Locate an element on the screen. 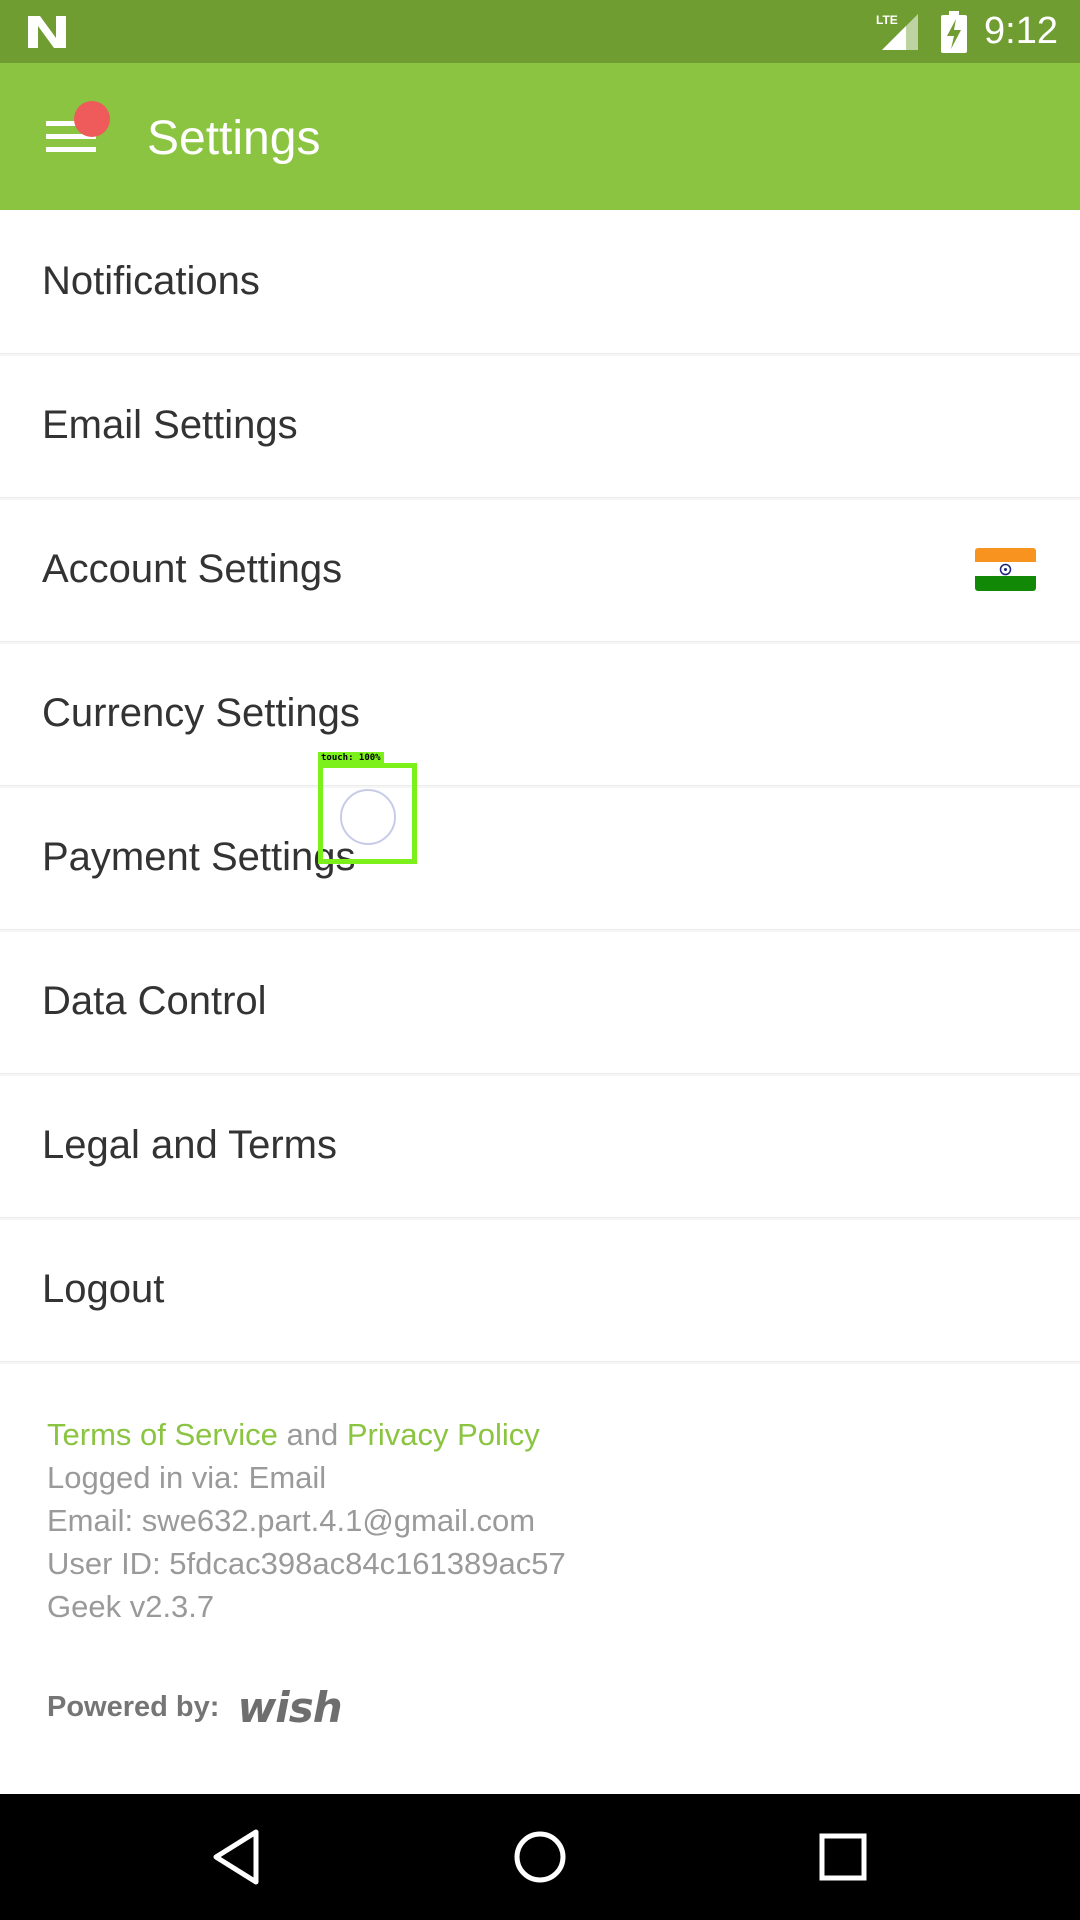 The image size is (1080, 1920). system-nav-bar is located at coordinates (540, 1857).